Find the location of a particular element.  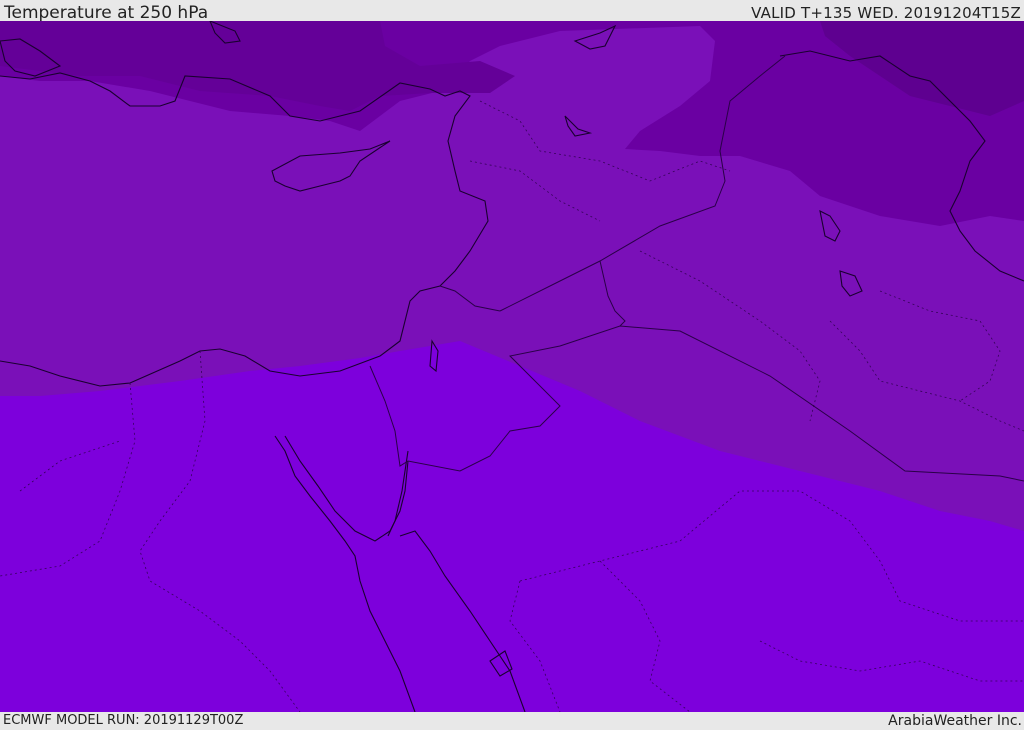

valid-time: VALID T+135 WED. 20191204T15Z is located at coordinates (886, 13).